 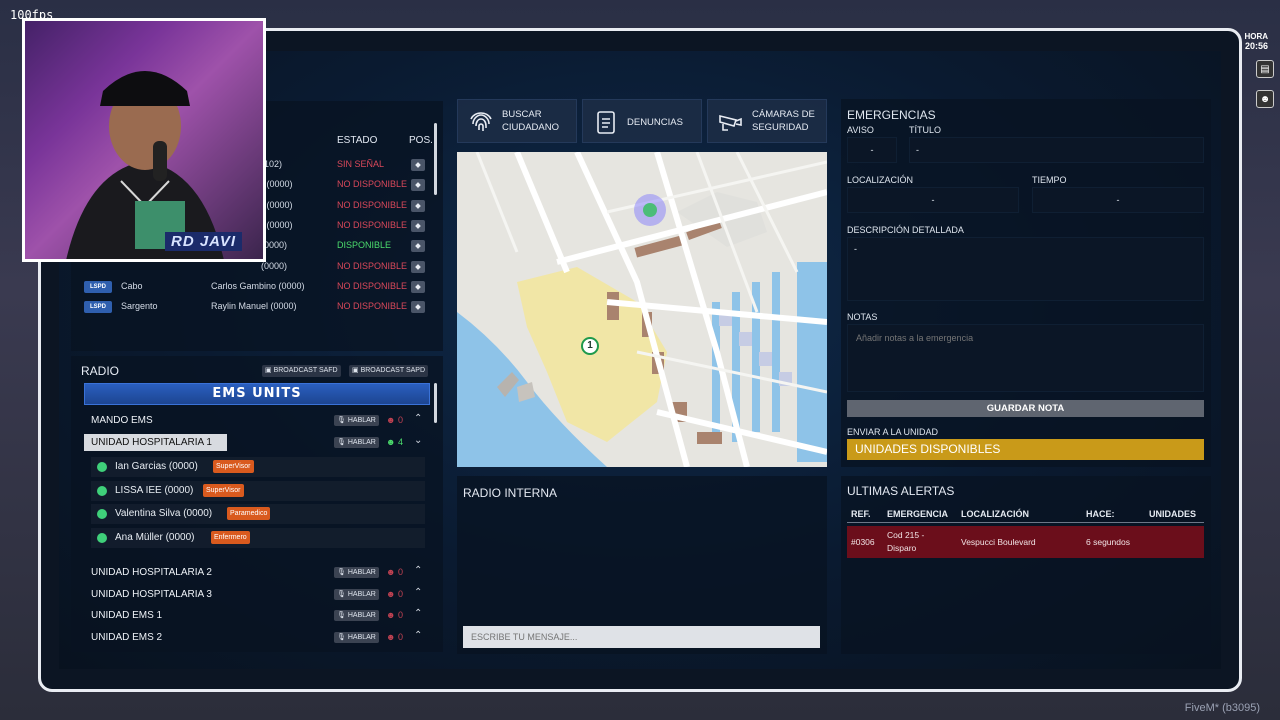 What do you see at coordinates (156, 466) in the screenshot?
I see `member-name: Ian Garcias (0000)` at bounding box center [156, 466].